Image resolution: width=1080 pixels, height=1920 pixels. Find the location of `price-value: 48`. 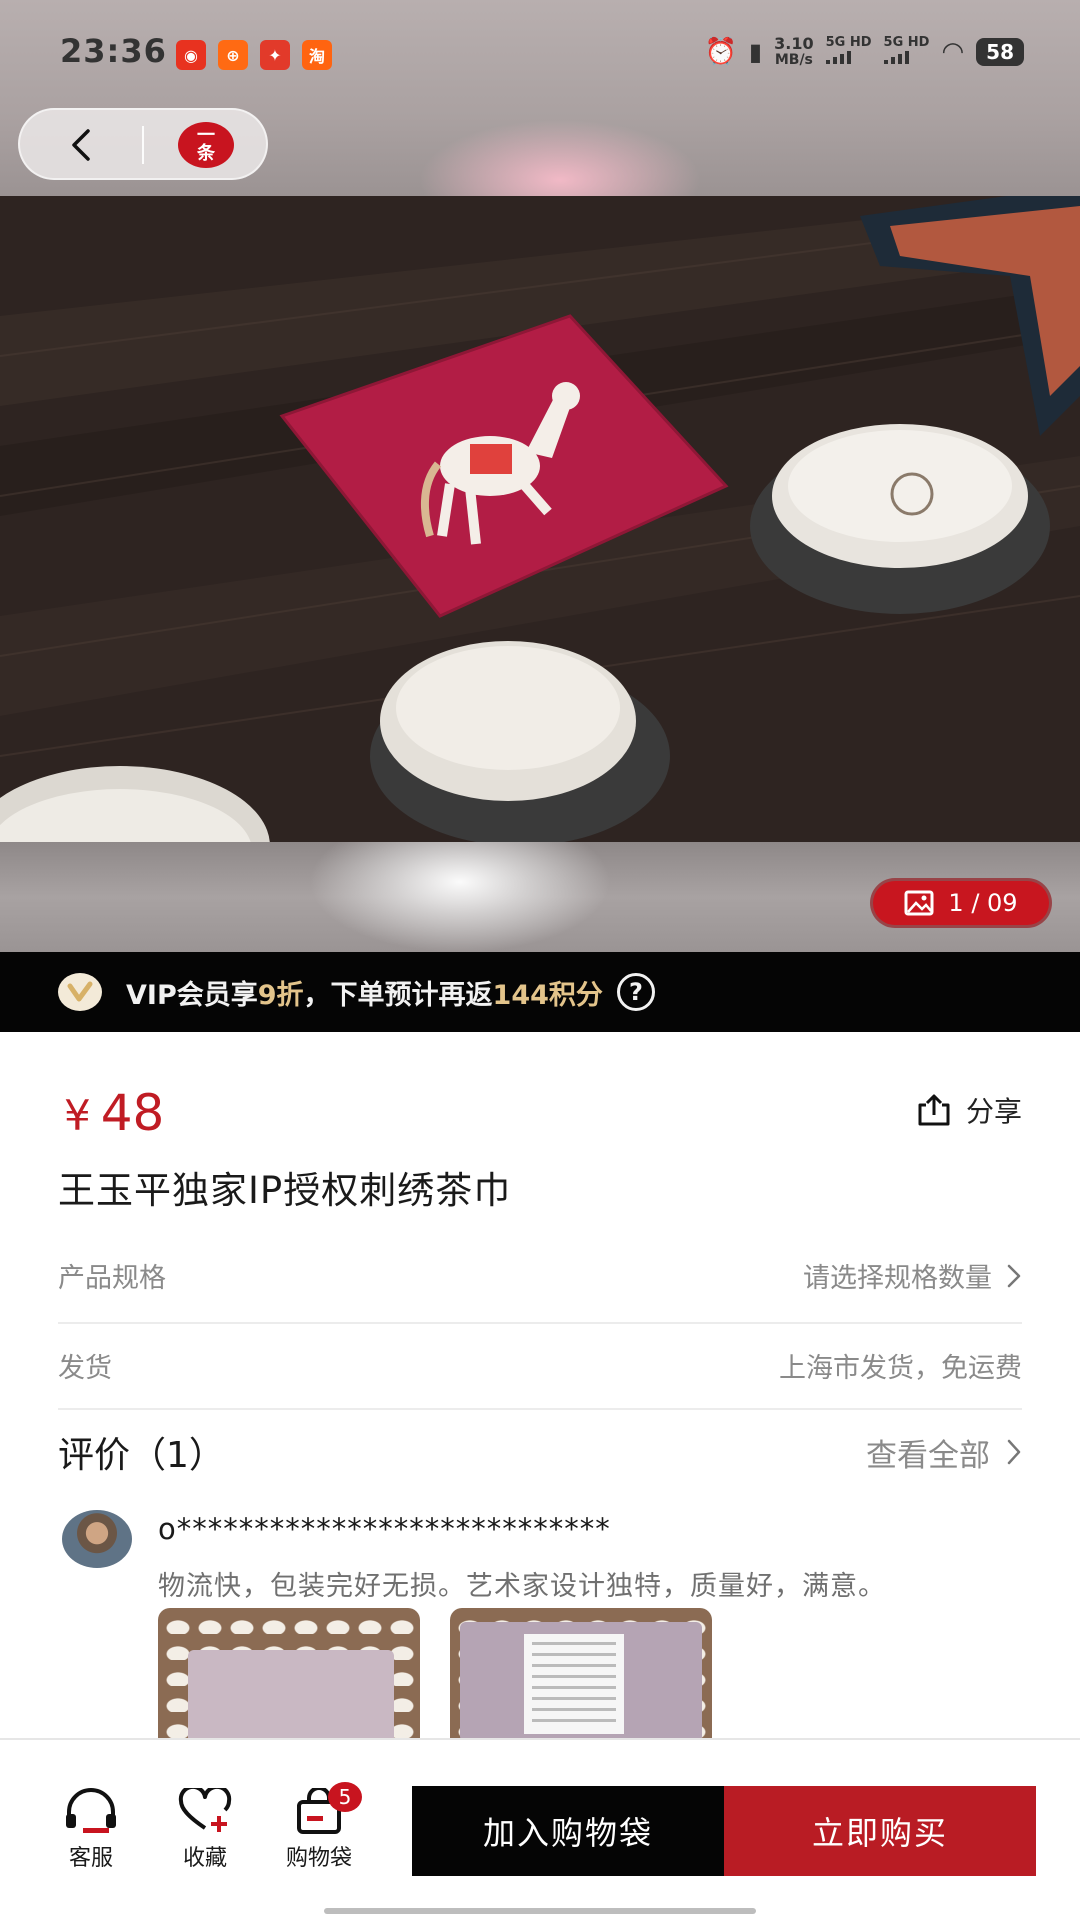

price-value: 48 is located at coordinates (132, 1113).